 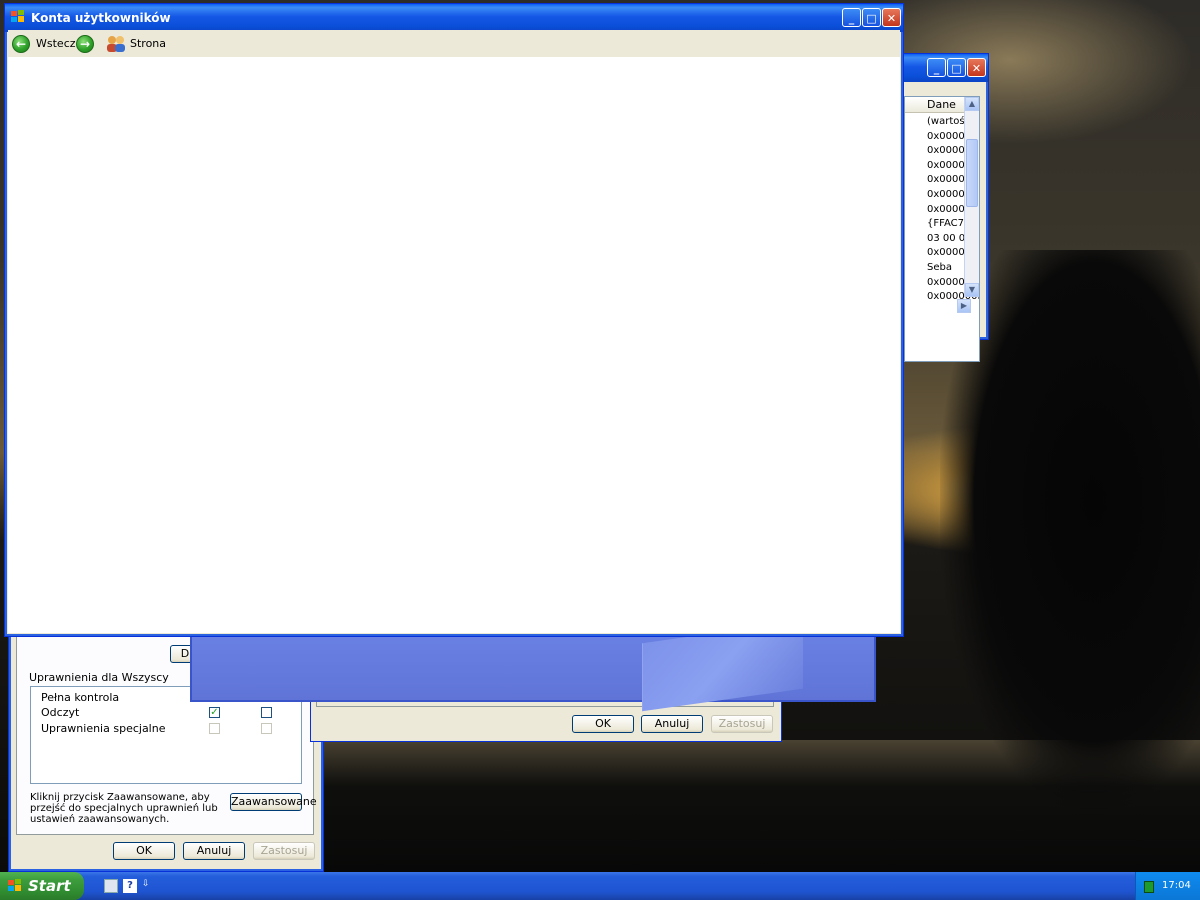 I want to click on scroll-thumb, so click(x=972, y=173).